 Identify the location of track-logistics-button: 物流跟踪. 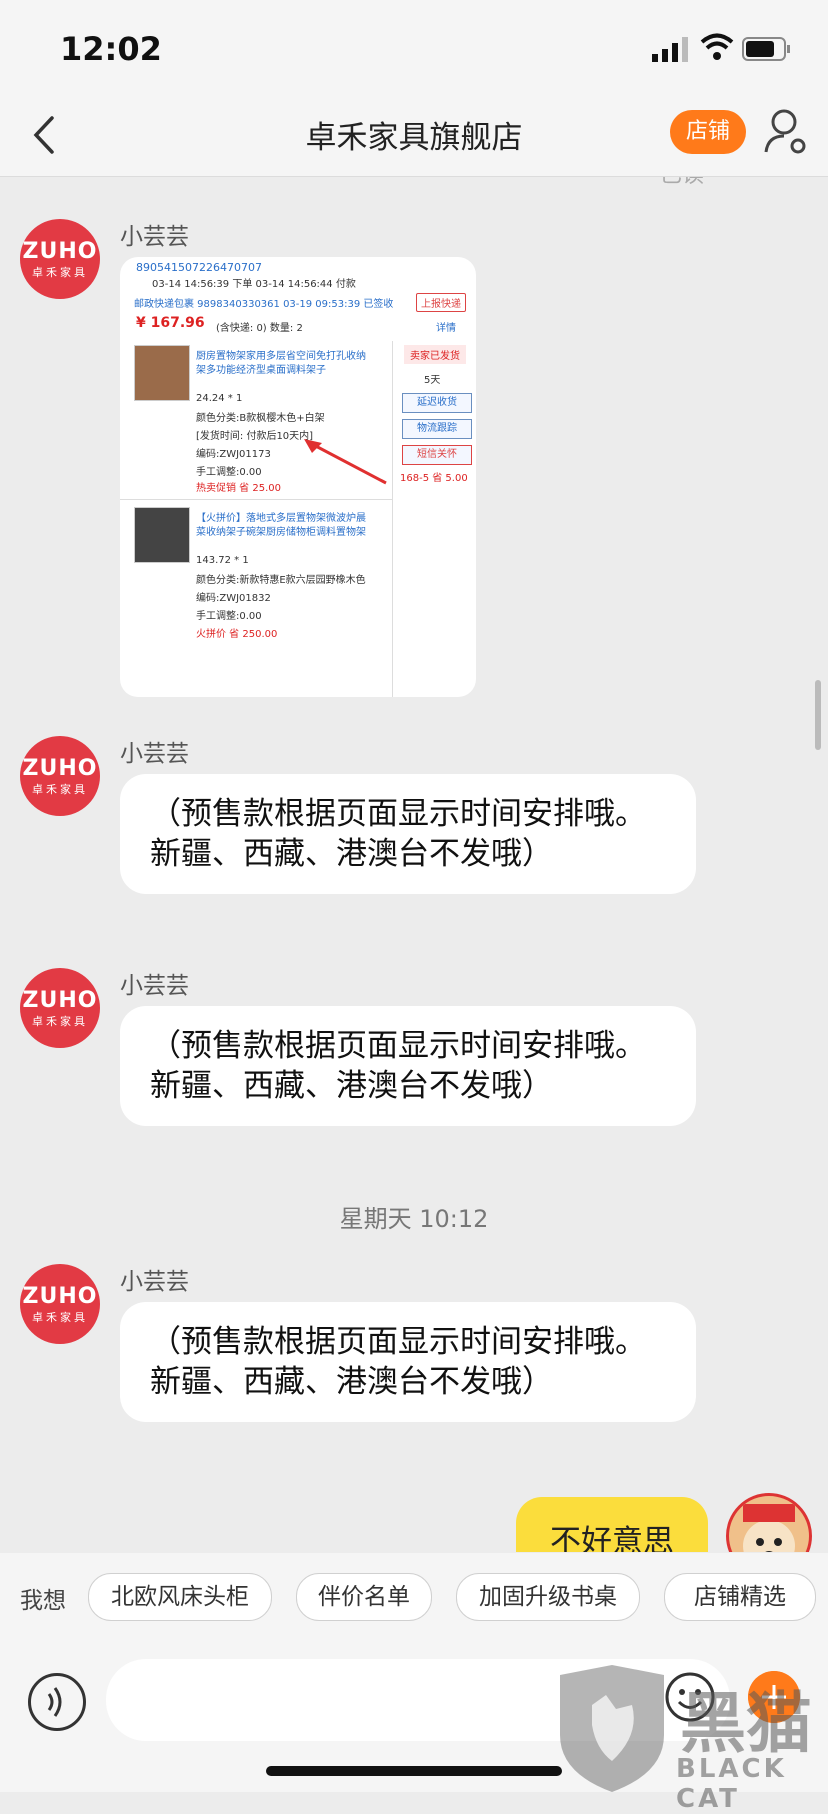
(437, 429).